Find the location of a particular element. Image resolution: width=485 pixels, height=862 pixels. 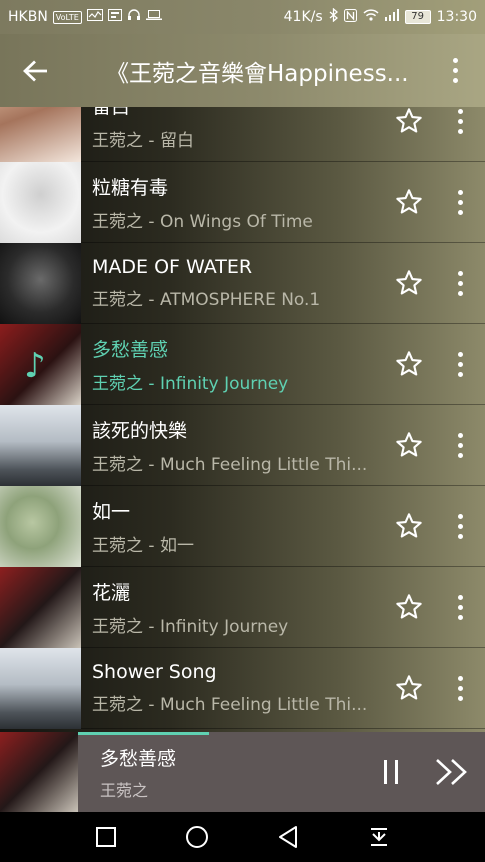

song-title: 多愁善感 is located at coordinates (130, 349).